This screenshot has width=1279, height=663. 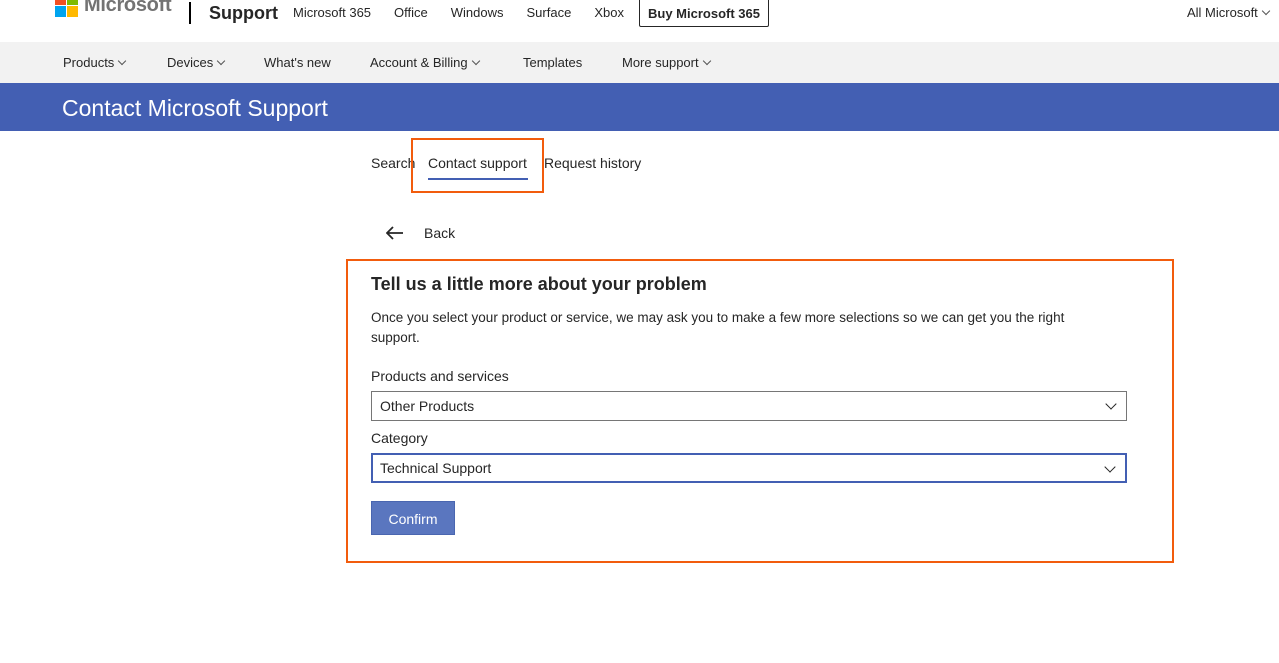 I want to click on subnav-account-billing-label: Account & Billing, so click(x=419, y=62).